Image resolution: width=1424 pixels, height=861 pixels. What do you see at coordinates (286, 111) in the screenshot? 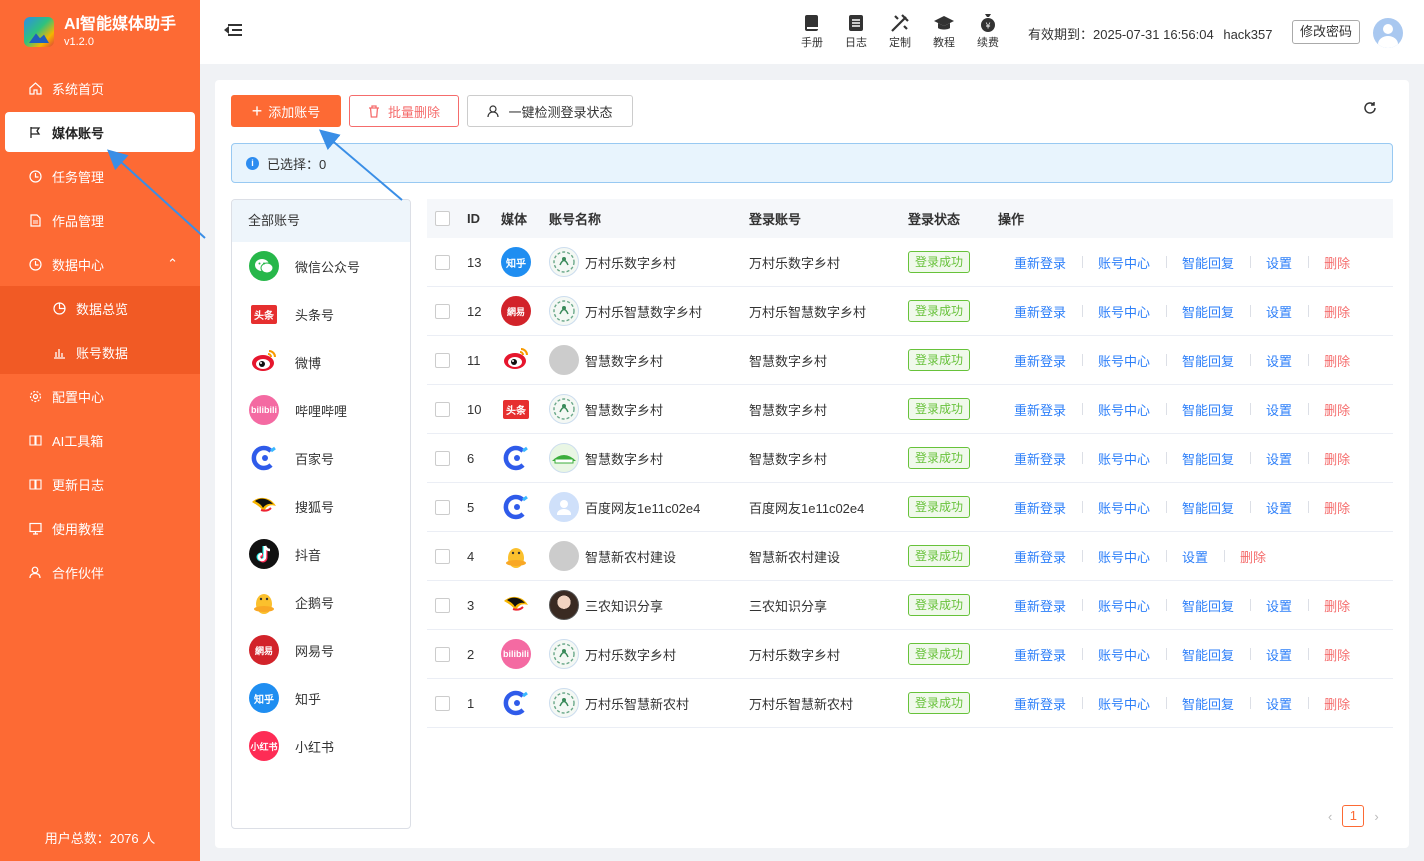
I see `add-account-button: + 添加账号` at bounding box center [286, 111].